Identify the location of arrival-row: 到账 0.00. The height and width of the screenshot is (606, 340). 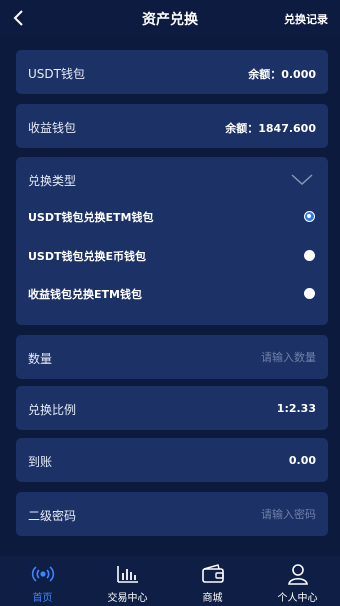
(172, 460).